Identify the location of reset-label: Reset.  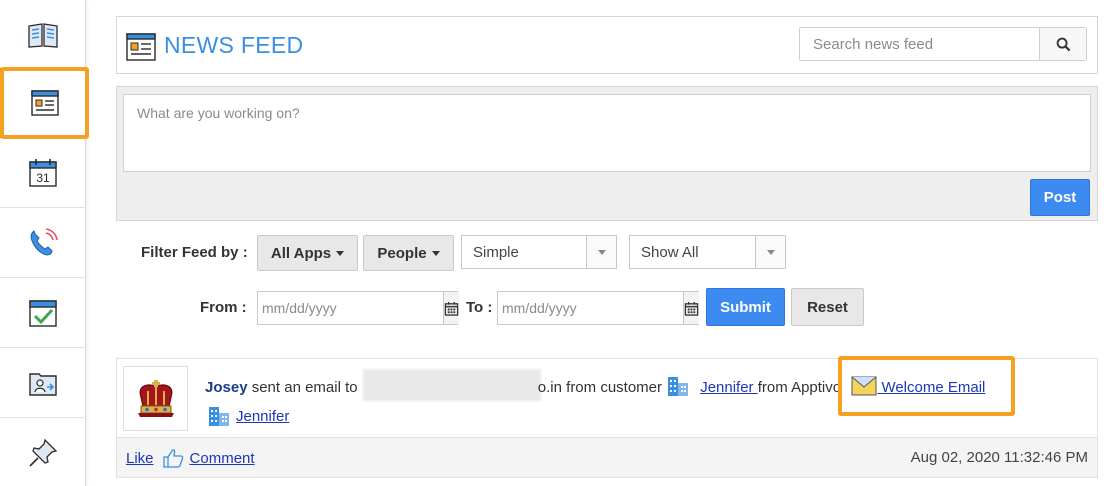
(827, 307).